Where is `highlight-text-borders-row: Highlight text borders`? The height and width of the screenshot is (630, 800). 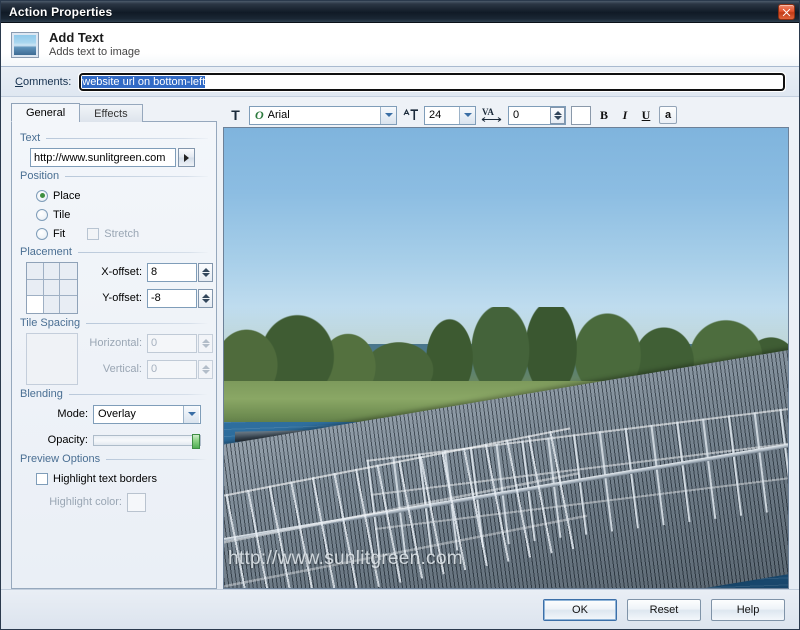
highlight-text-borders-row: Highlight text borders is located at coordinates (122, 478).